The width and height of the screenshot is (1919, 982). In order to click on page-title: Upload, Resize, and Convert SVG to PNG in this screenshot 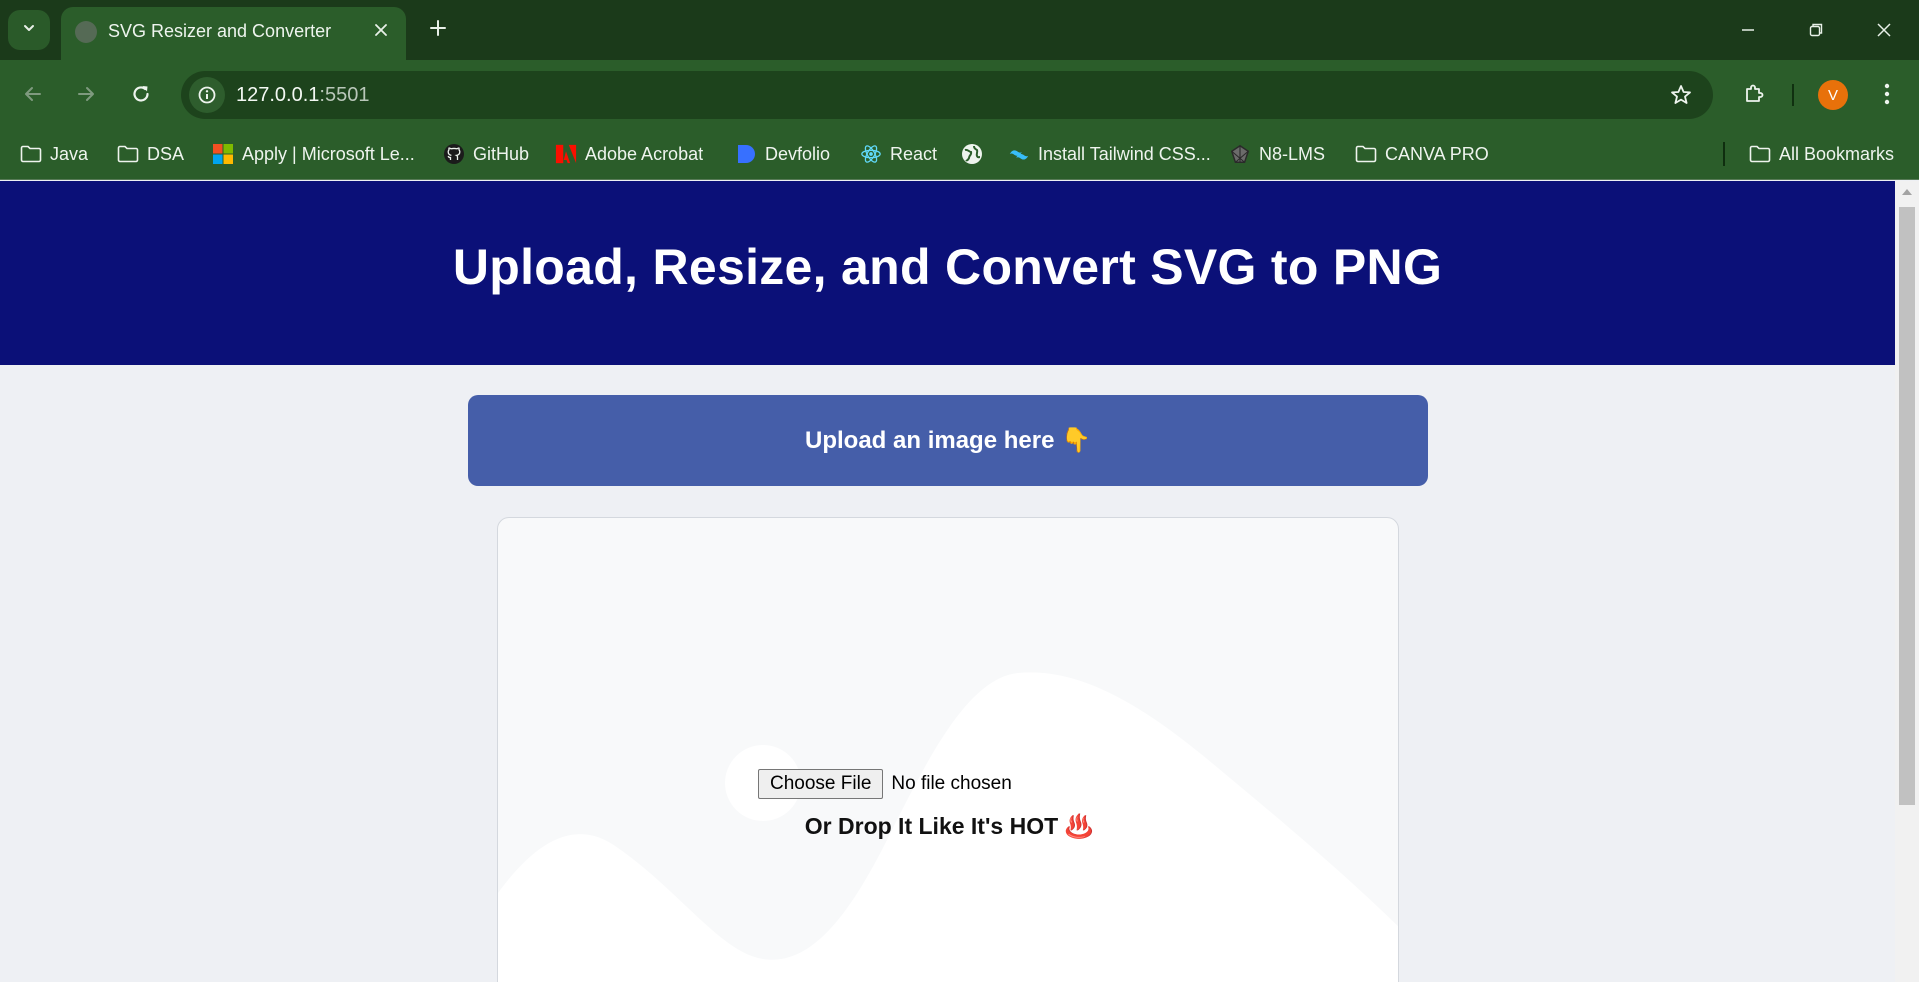, I will do `click(947, 267)`.